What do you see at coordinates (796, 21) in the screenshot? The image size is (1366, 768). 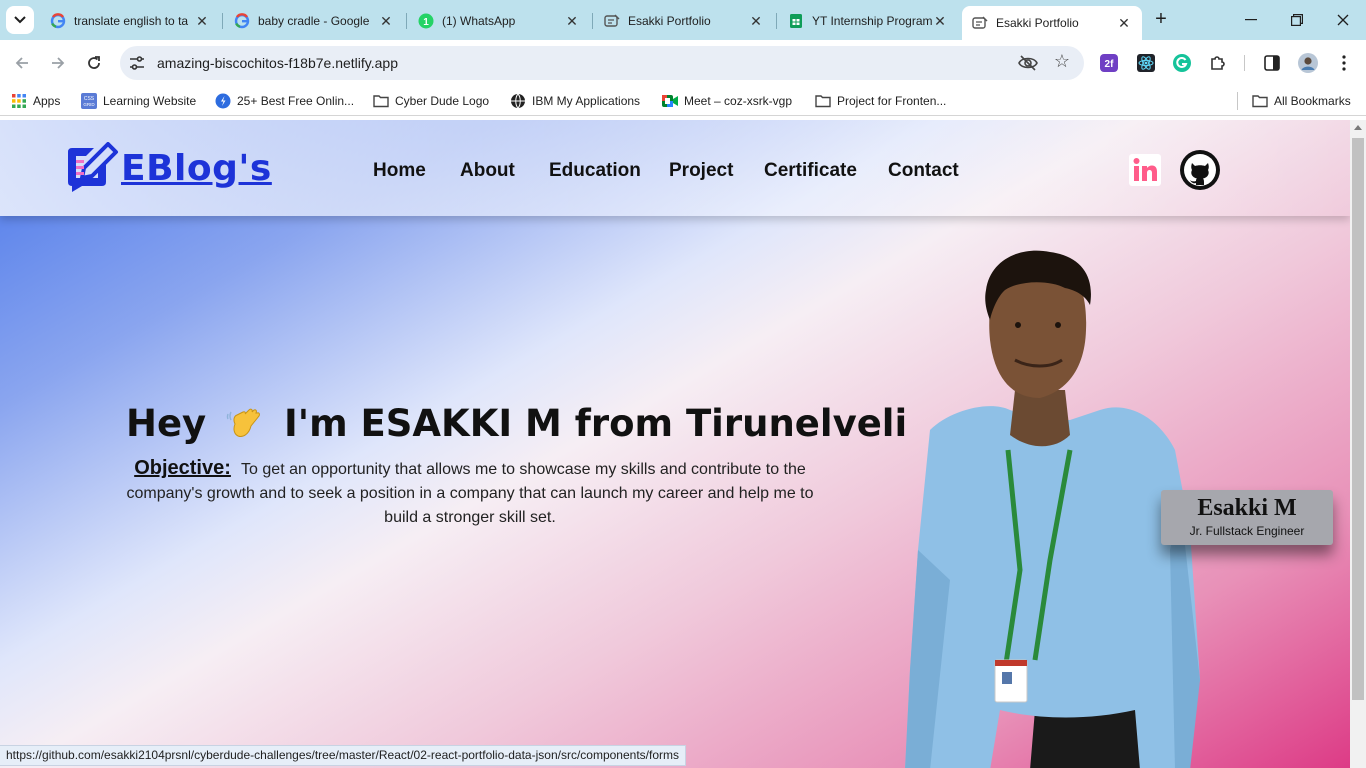 I see `sheets-icon` at bounding box center [796, 21].